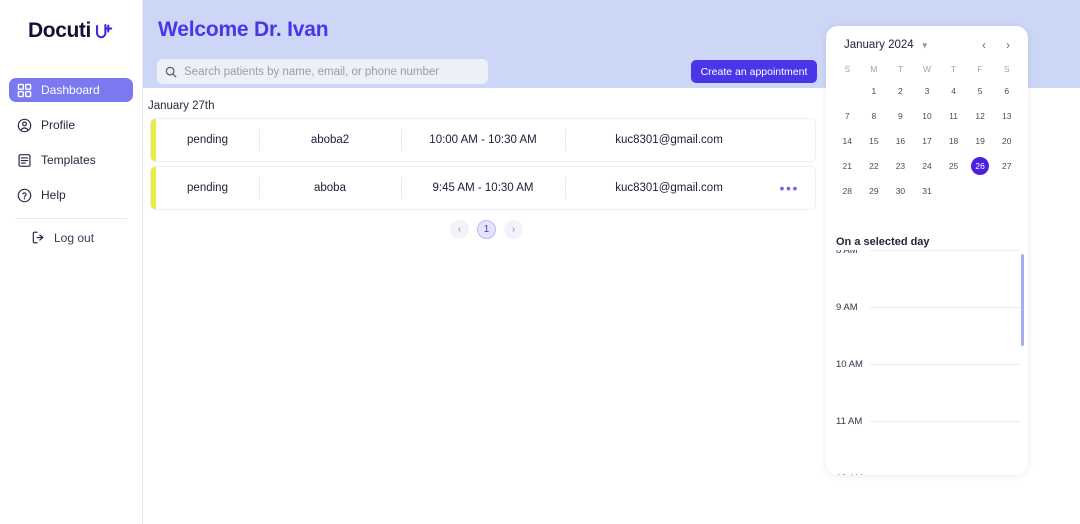 The height and width of the screenshot is (524, 1080). I want to click on pagination-page-1: 1, so click(486, 229).